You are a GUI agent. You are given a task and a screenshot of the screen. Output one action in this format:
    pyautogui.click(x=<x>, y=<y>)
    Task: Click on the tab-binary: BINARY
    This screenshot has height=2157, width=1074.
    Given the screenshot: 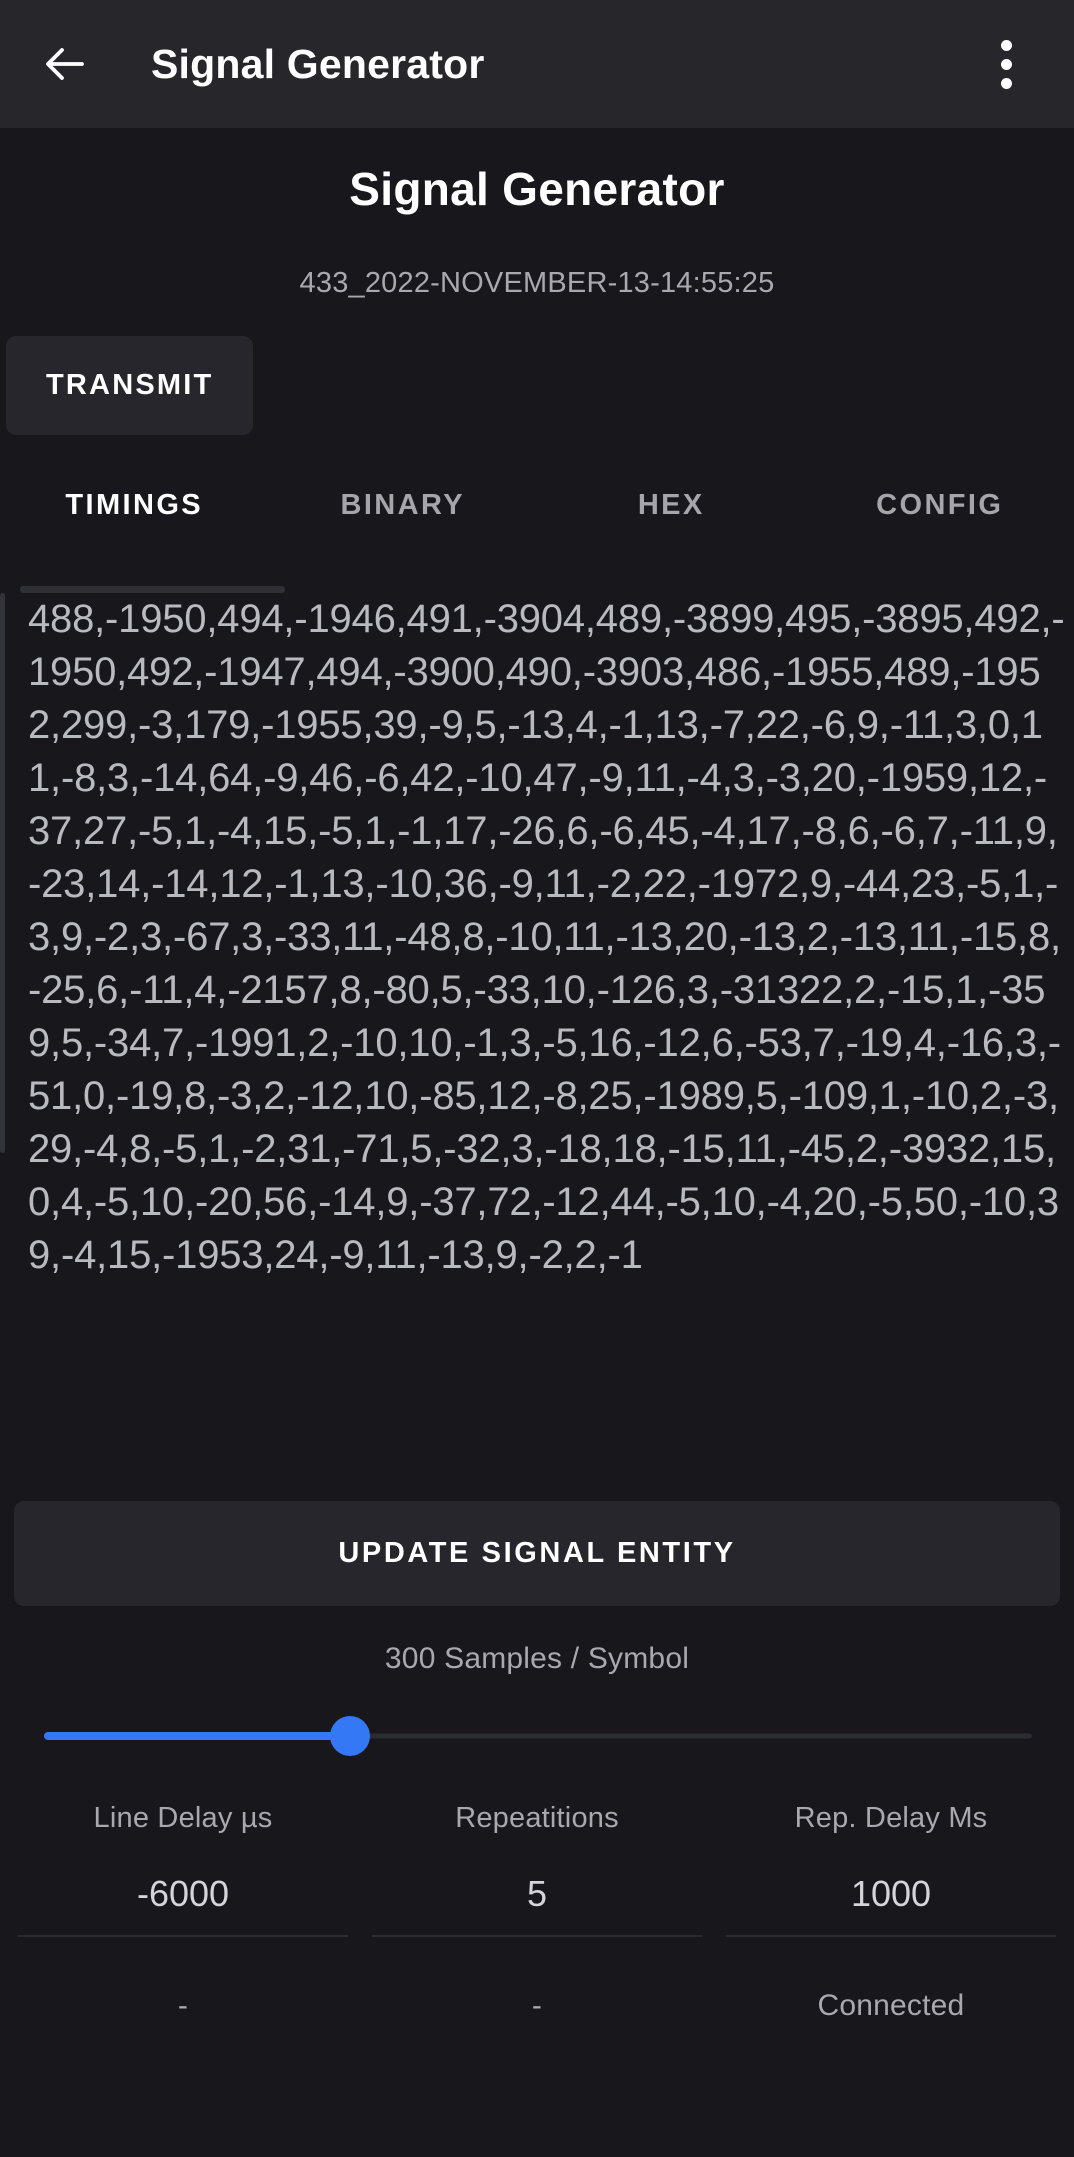 What is the action you would take?
    pyautogui.click(x=403, y=537)
    